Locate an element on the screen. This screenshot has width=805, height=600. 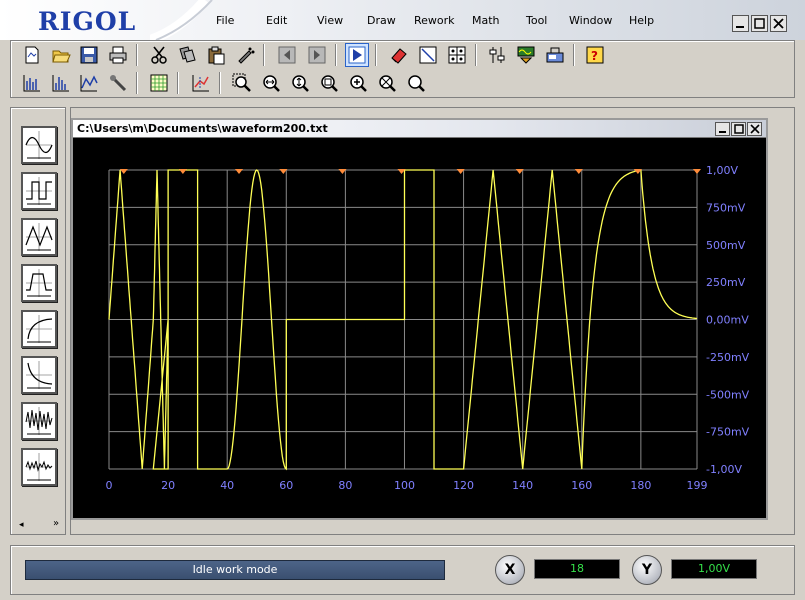
triangle-wave-icon is located at coordinates (39, 237).